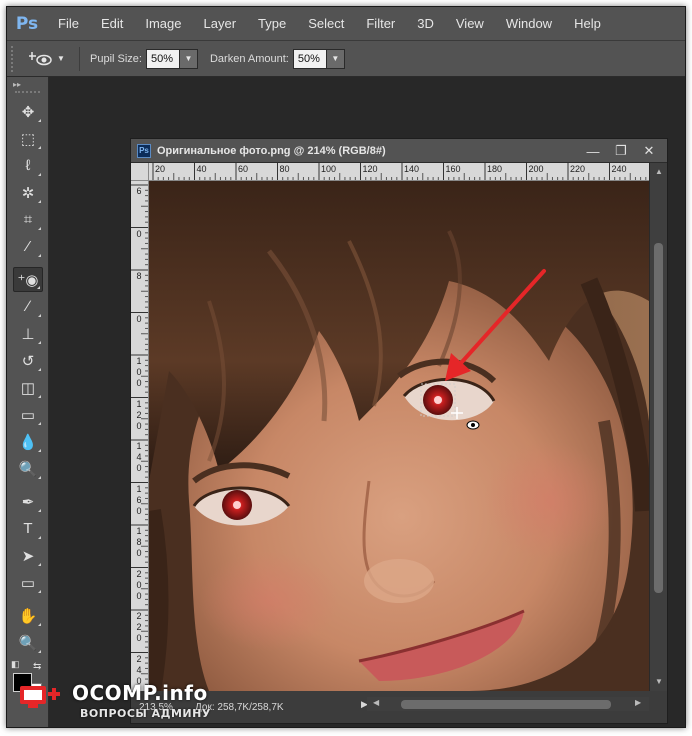 The height and width of the screenshot is (736, 692). What do you see at coordinates (144, 150) in the screenshot?
I see `document-ps-icon: Ps` at bounding box center [144, 150].